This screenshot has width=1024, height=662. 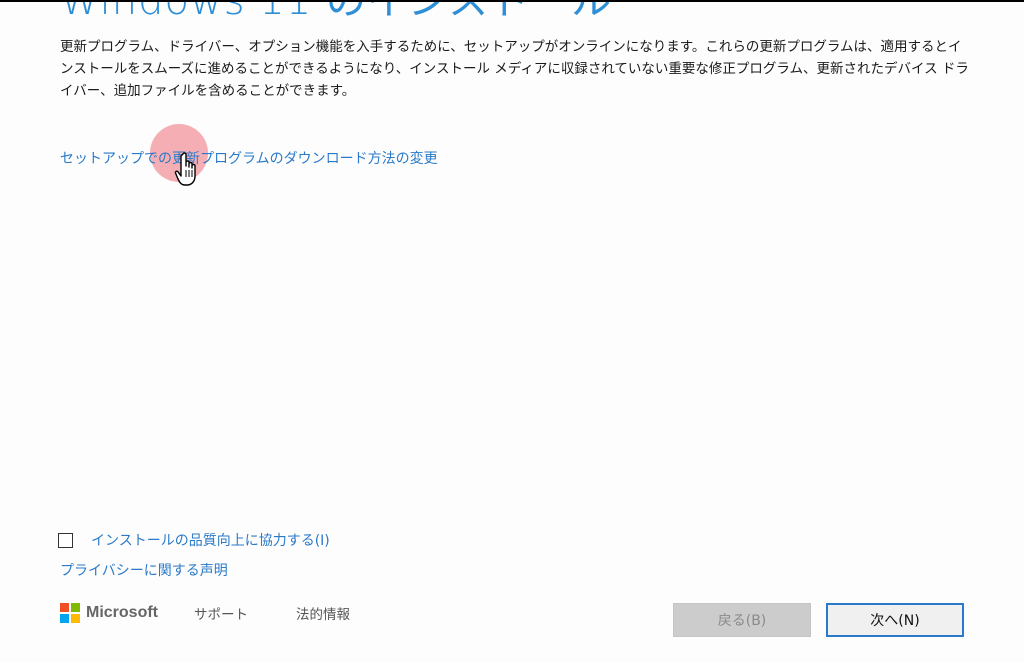 What do you see at coordinates (336, 14) in the screenshot?
I see `page-title: Windows 11 のインストール` at bounding box center [336, 14].